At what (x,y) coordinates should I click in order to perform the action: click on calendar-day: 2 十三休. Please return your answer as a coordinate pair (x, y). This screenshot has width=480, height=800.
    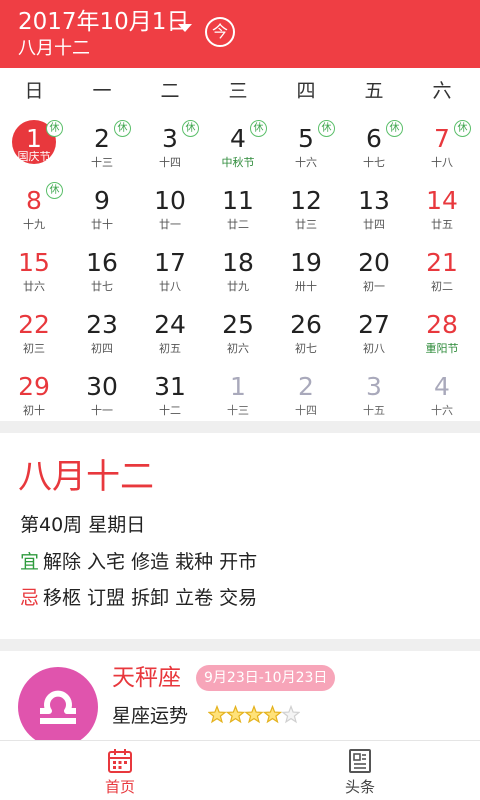
    Looking at the image, I should click on (102, 145).